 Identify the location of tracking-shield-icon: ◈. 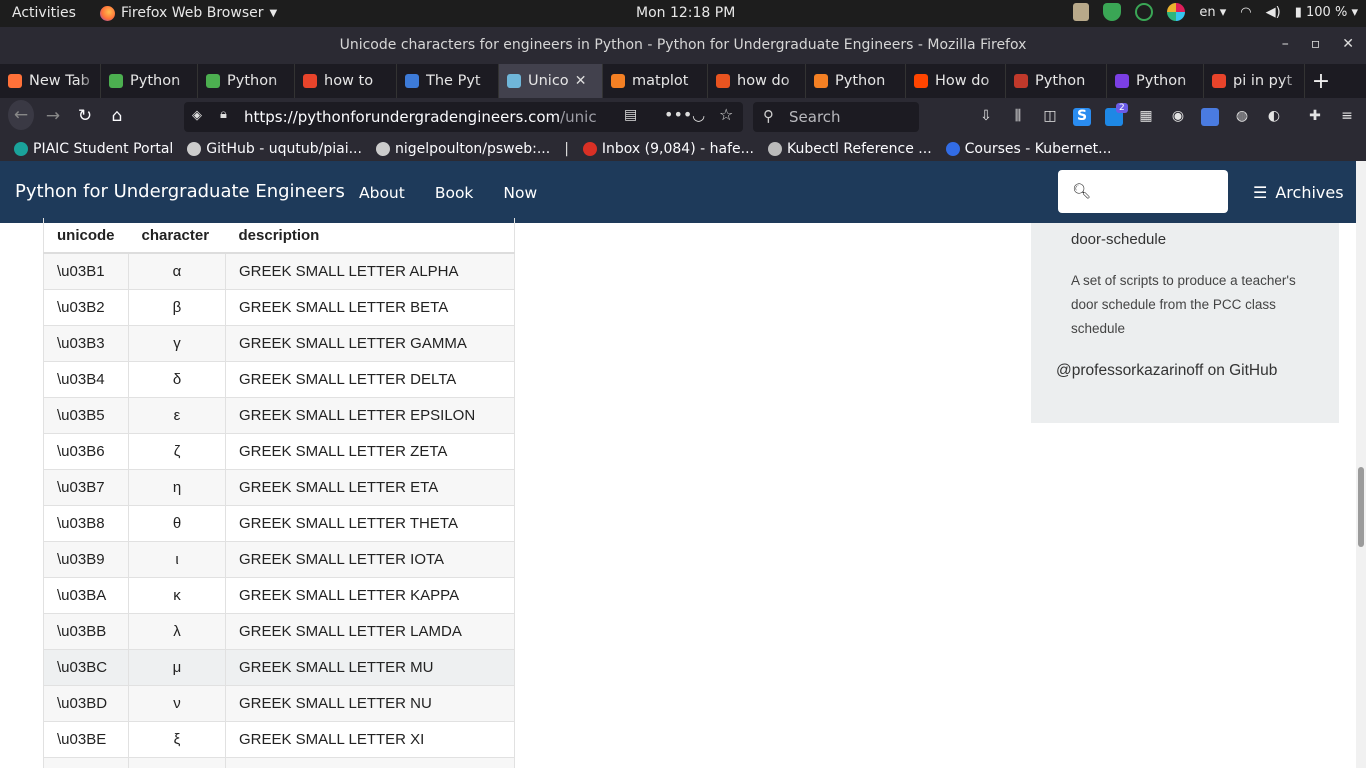
(197, 115).